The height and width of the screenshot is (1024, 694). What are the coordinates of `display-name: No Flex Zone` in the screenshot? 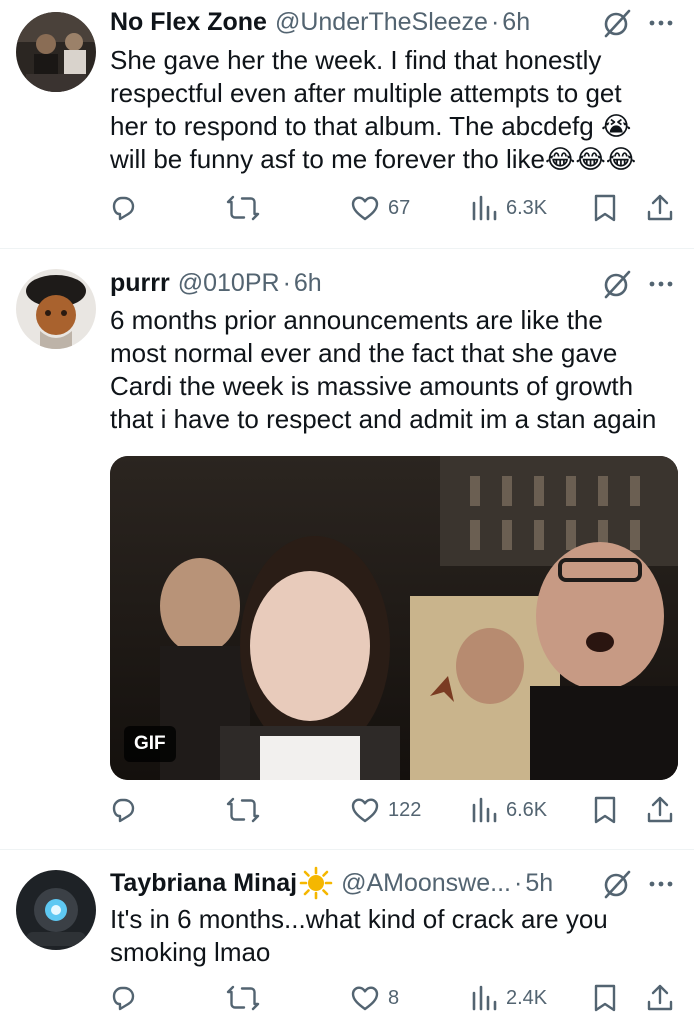 It's located at (188, 22).